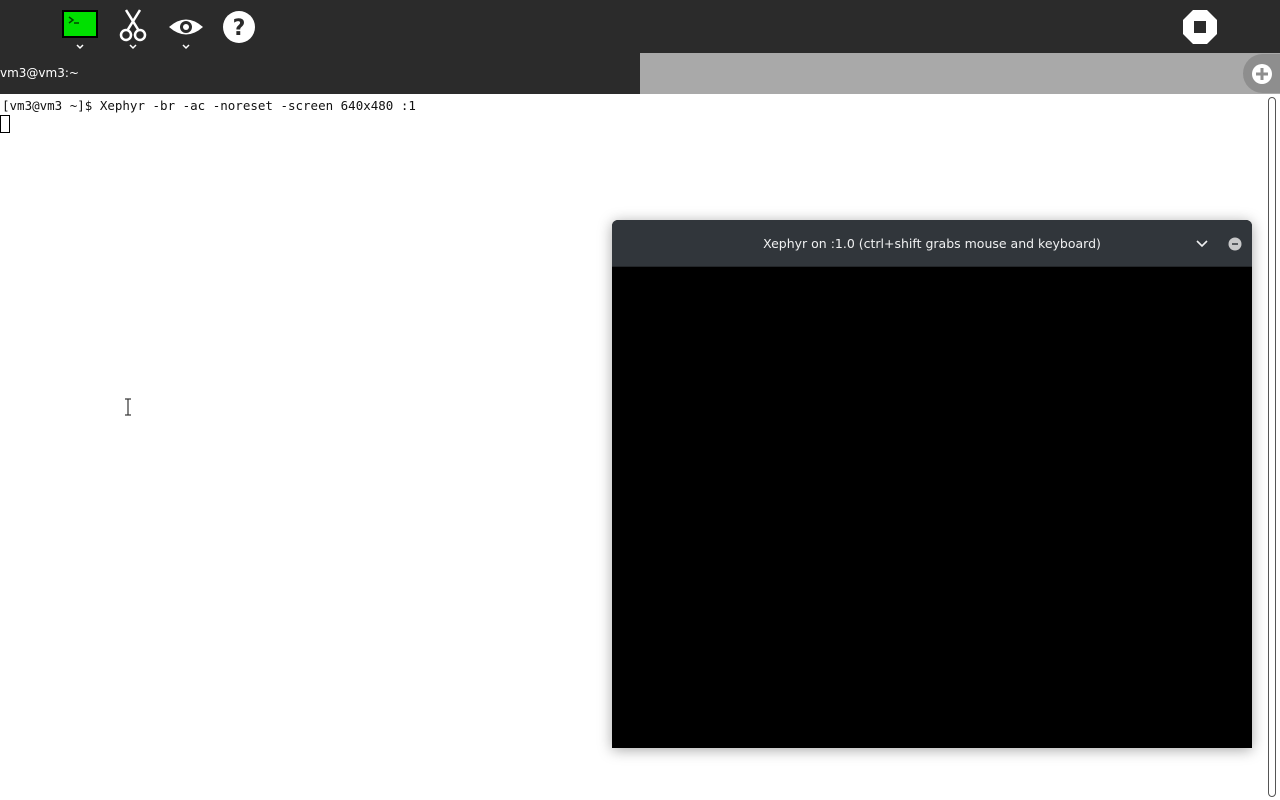 Image resolution: width=1280 pixels, height=800 pixels. What do you see at coordinates (39, 73) in the screenshot?
I see `tab-label: vm3@vm3:~` at bounding box center [39, 73].